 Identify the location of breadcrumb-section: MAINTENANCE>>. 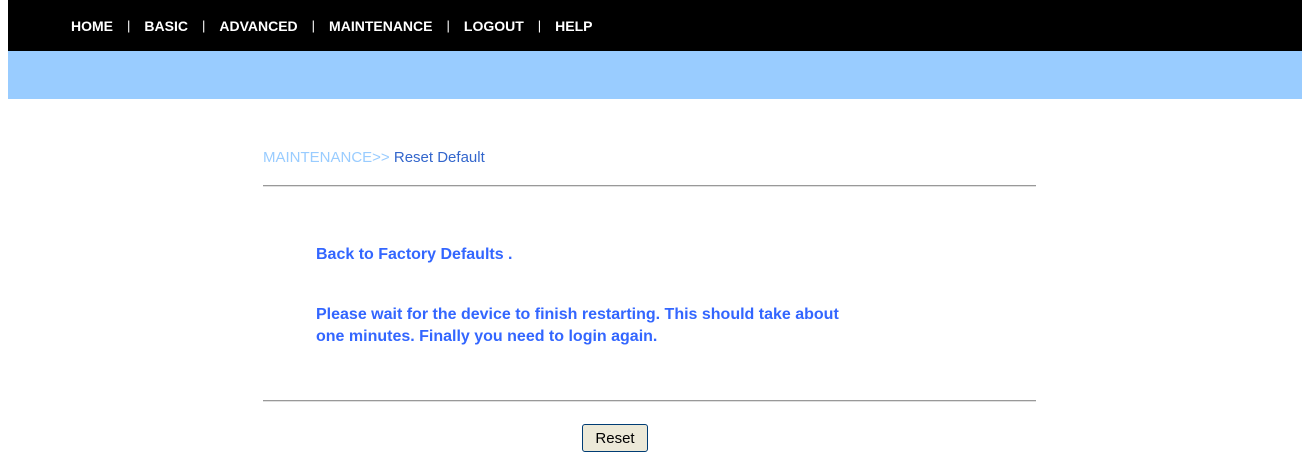
(326, 157).